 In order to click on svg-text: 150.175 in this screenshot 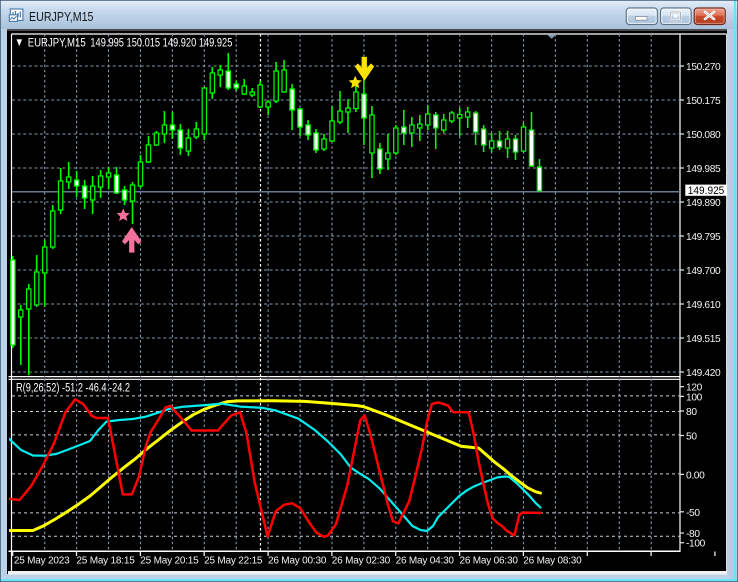, I will do `click(703, 101)`.